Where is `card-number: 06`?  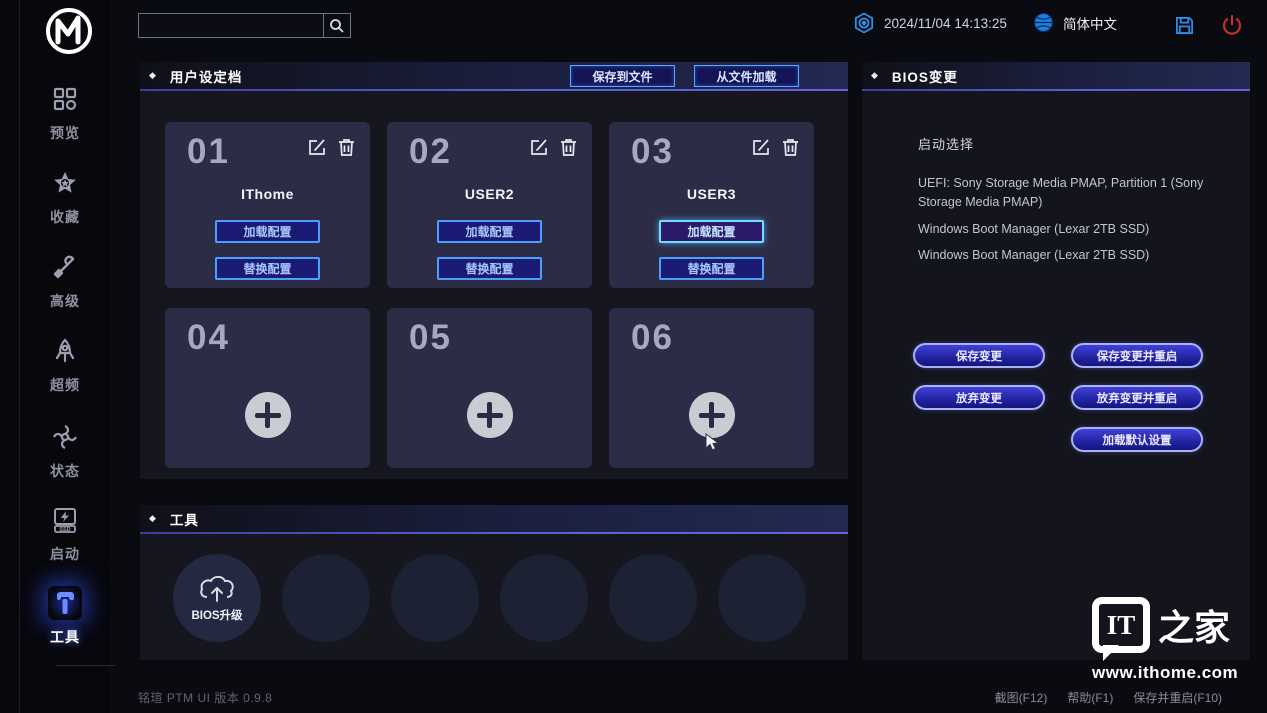
card-number: 06 is located at coordinates (652, 337).